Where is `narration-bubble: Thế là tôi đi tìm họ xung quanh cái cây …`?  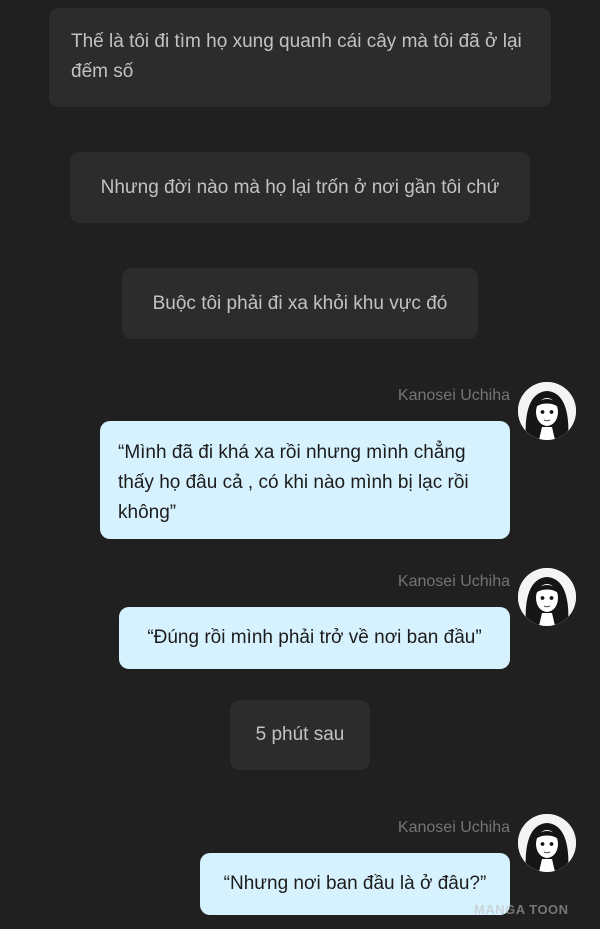 narration-bubble: Thế là tôi đi tìm họ xung quanh cái cây … is located at coordinates (300, 57).